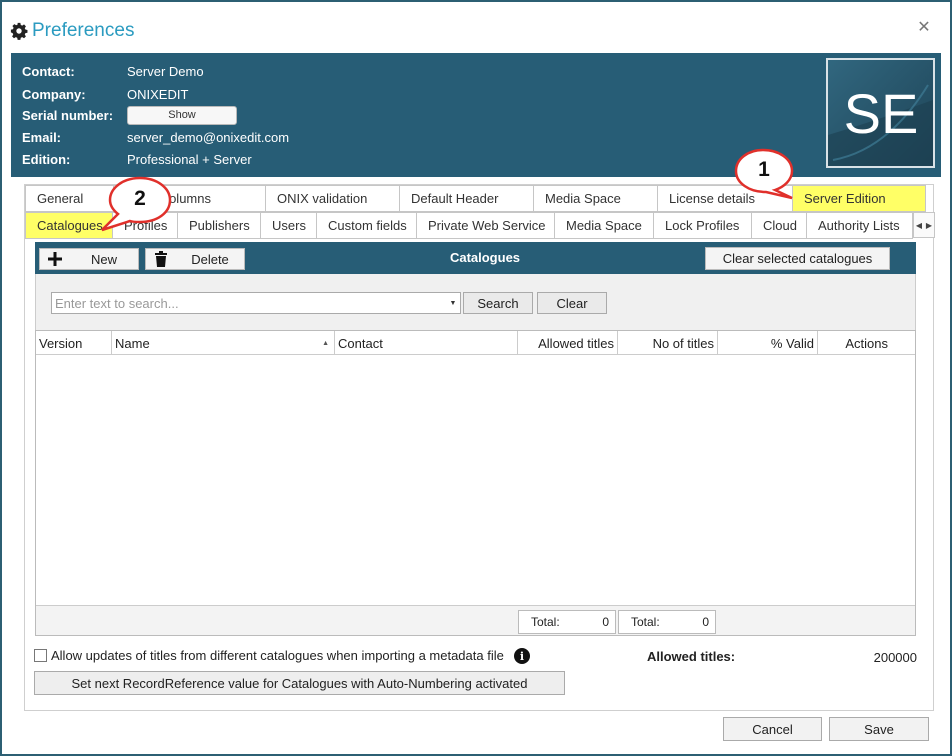  Describe the element at coordinates (895, 657) in the screenshot. I see `allowed-titles-value: 200000` at that location.